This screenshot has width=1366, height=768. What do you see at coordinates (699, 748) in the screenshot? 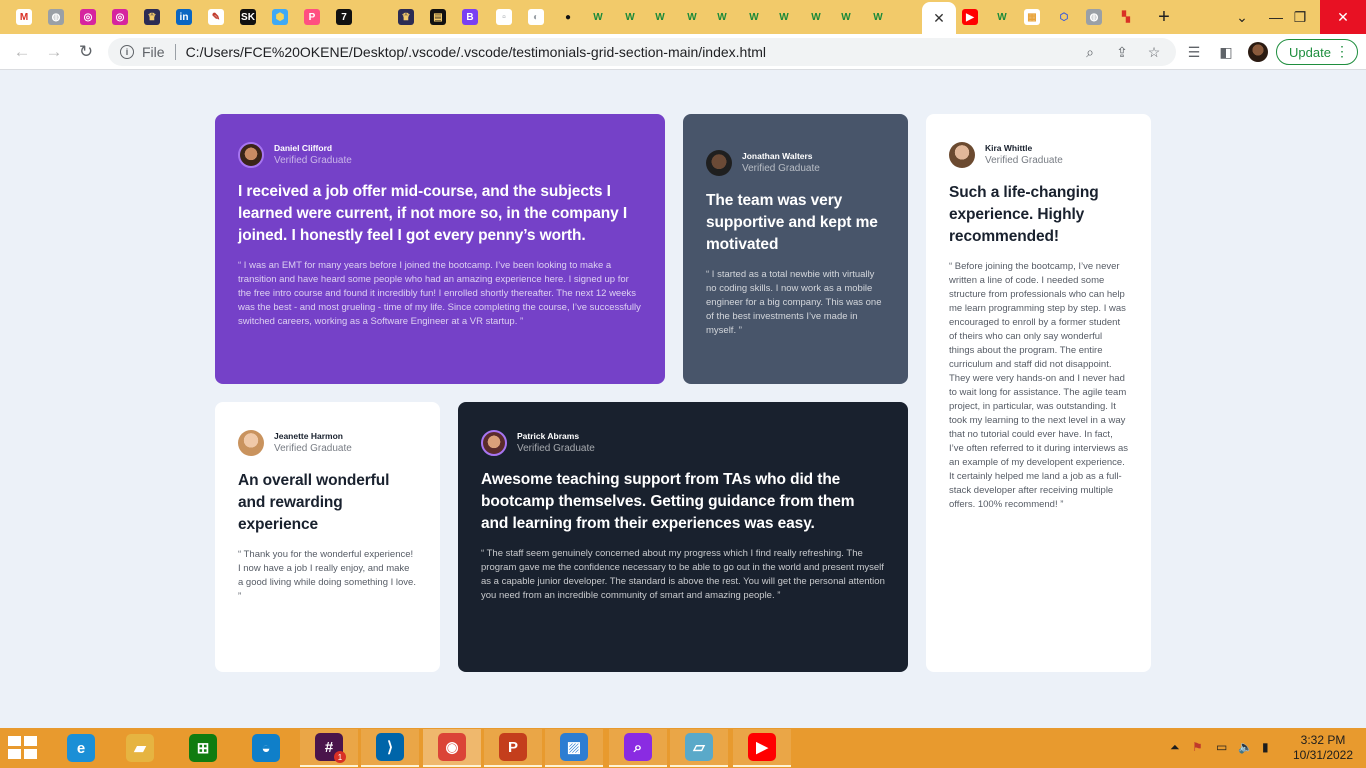
I see `taskbar-app: ▱` at bounding box center [699, 748].